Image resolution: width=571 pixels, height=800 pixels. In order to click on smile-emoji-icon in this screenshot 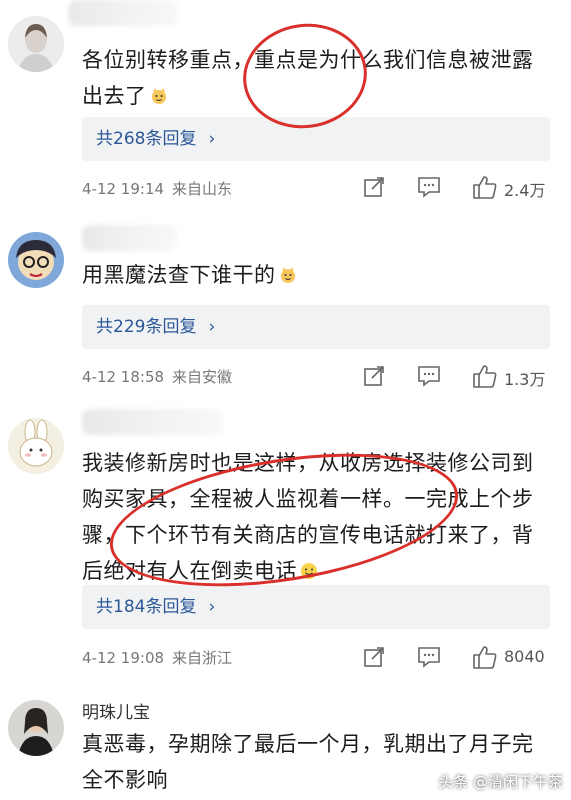, I will do `click(309, 571)`.